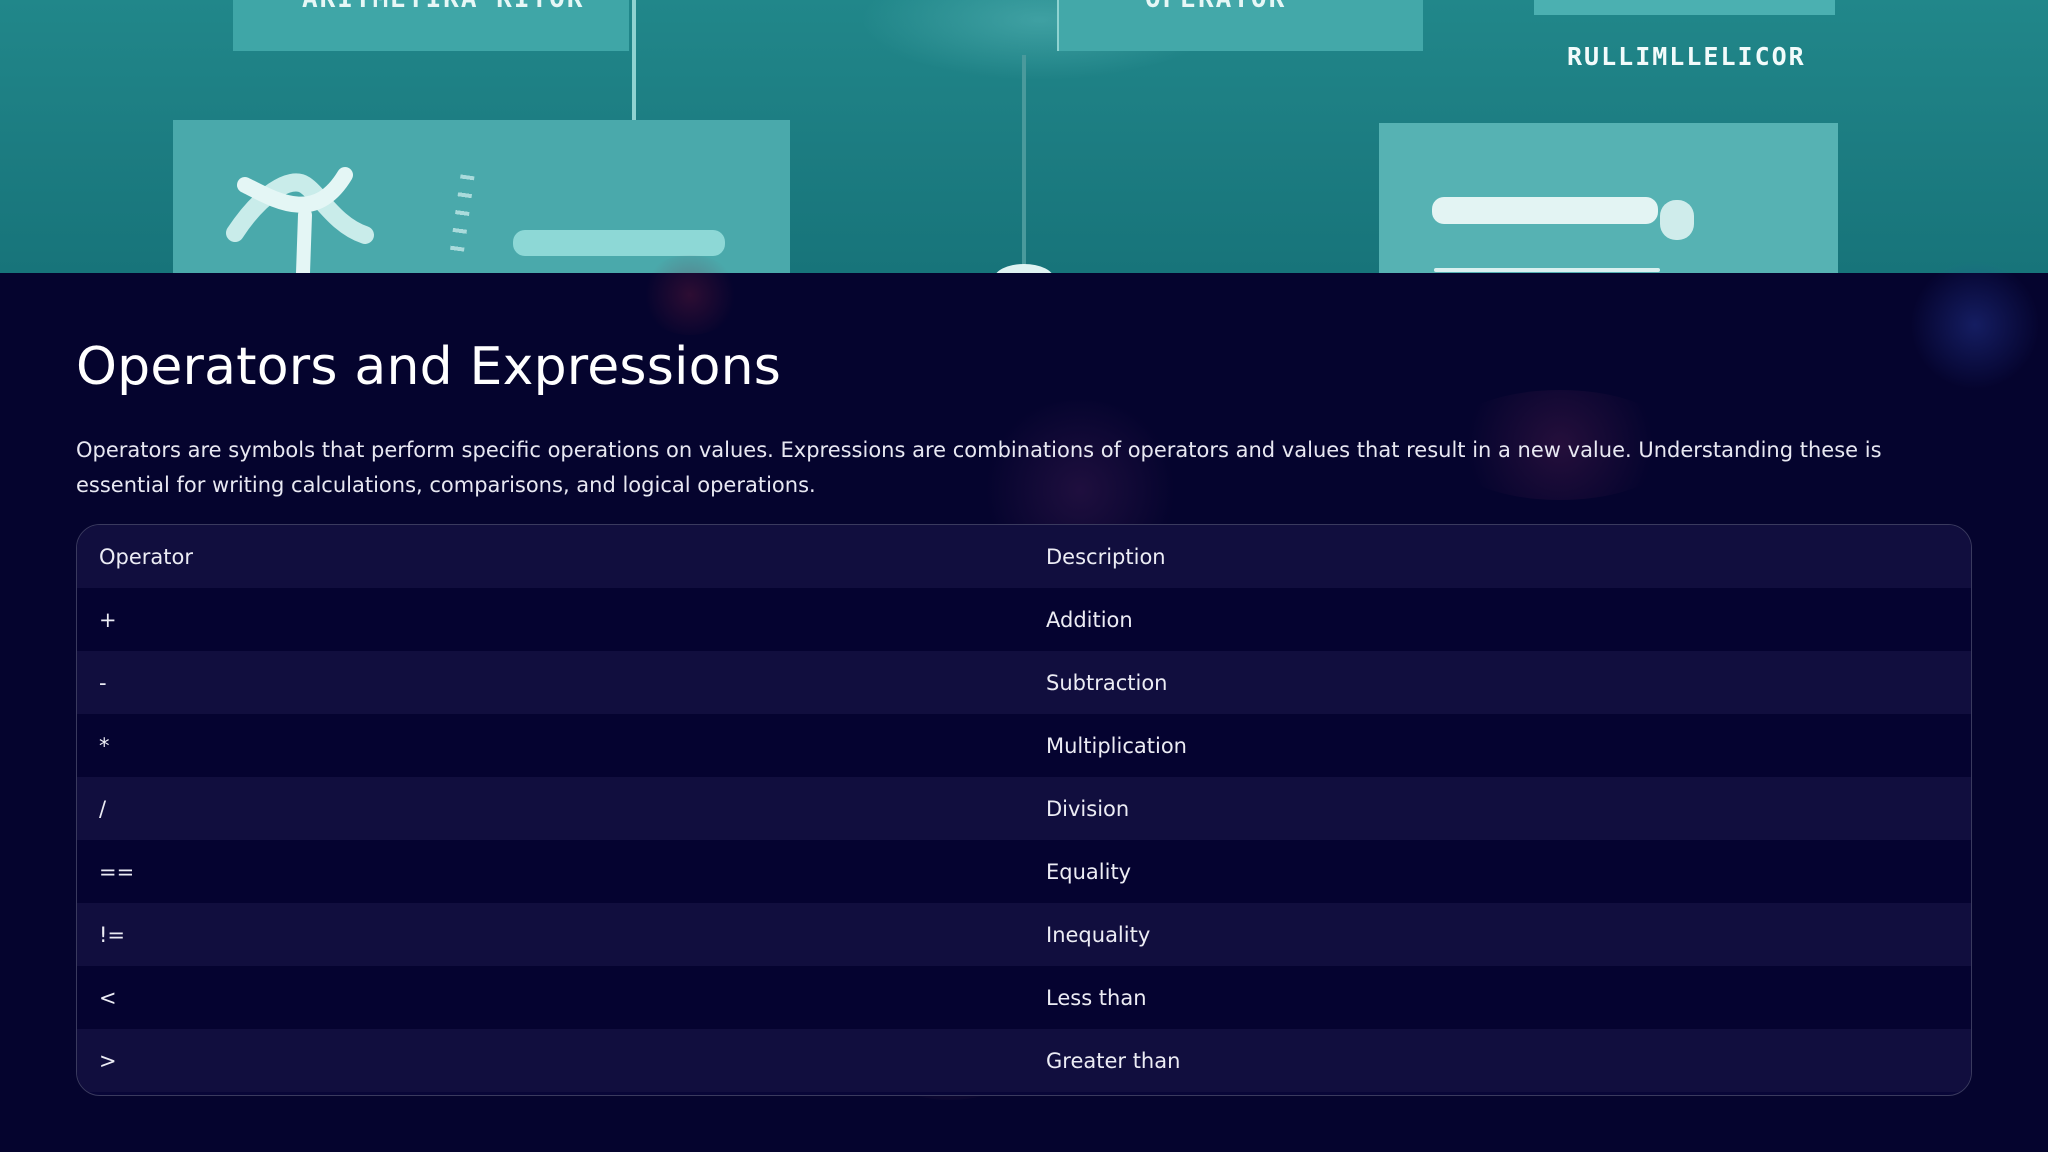 This screenshot has width=2048, height=1152. Describe the element at coordinates (1113, 1060) in the screenshot. I see `description-cell: Greater than` at that location.